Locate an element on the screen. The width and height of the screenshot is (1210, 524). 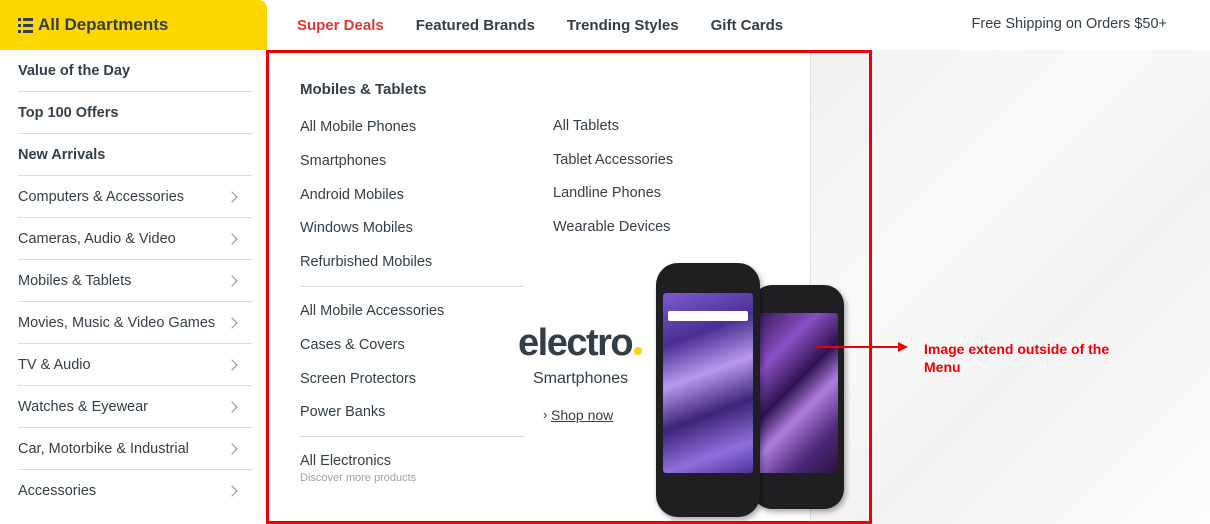
mega-menu-title: Mobiles & Tablets is located at coordinates (363, 89).